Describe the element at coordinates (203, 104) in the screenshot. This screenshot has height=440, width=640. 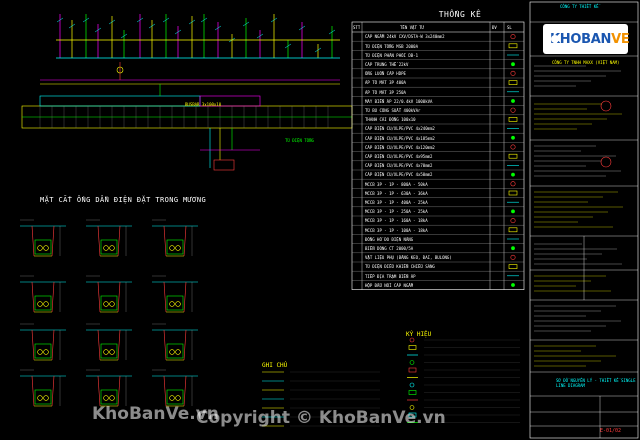
I see `diagram-label-busbar: BUSBAR 3x100x10` at that location.